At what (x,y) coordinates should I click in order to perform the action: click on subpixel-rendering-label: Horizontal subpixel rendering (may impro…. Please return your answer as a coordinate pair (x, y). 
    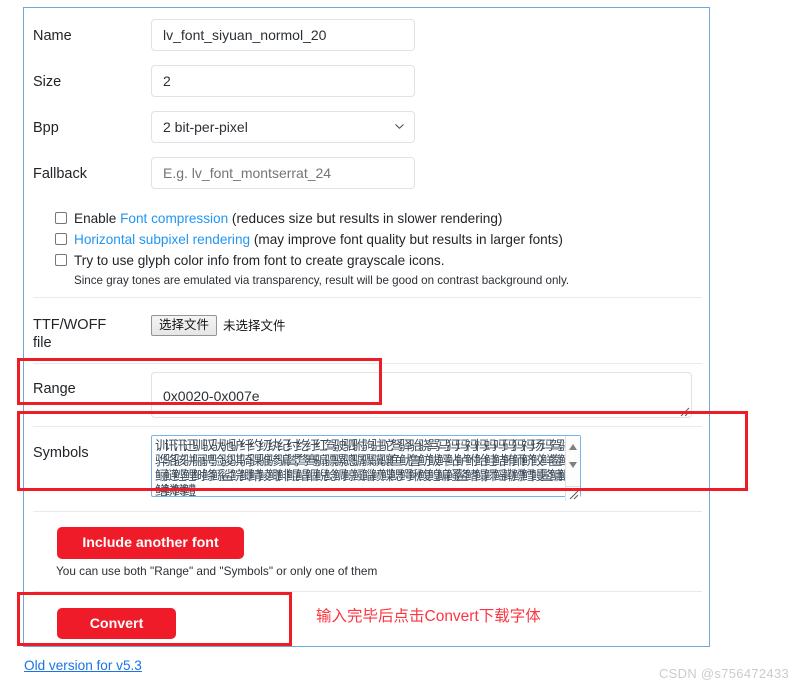
    Looking at the image, I should click on (318, 239).